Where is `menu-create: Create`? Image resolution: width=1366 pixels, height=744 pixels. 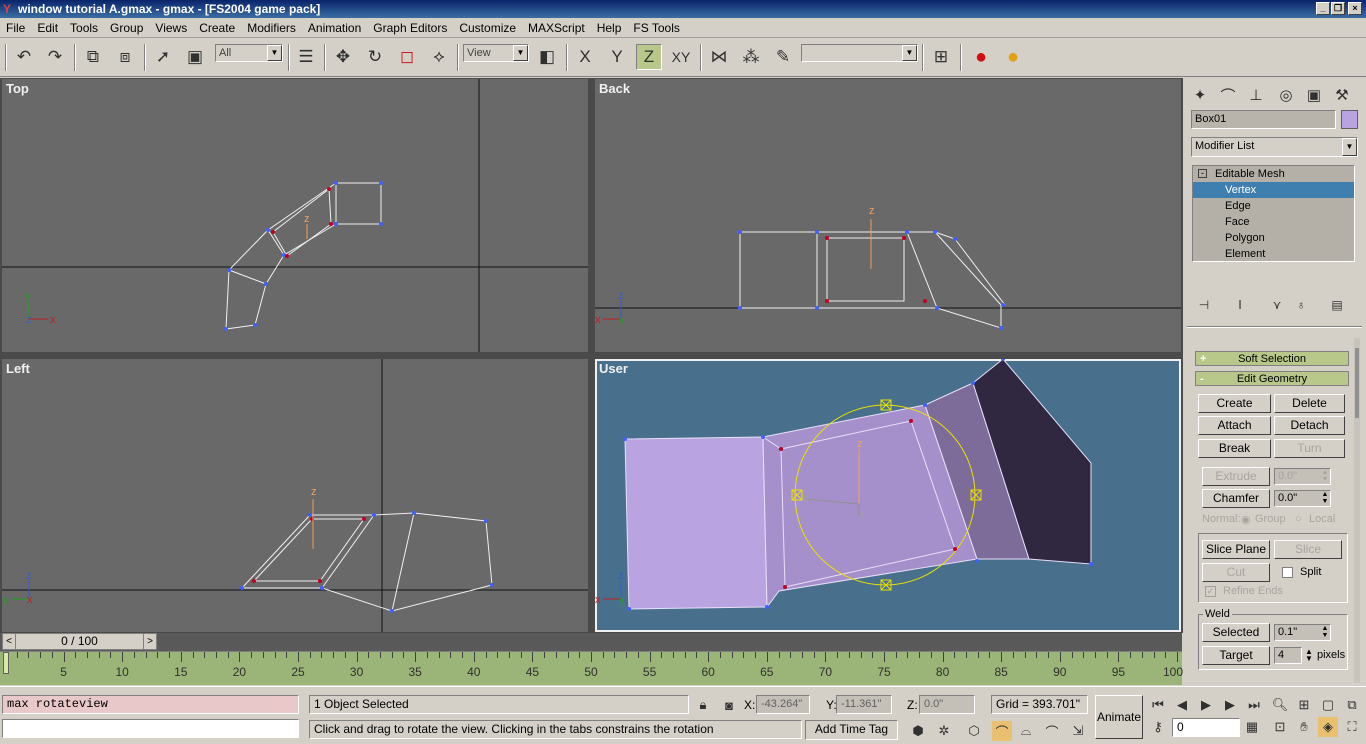 menu-create: Create is located at coordinates (217, 28).